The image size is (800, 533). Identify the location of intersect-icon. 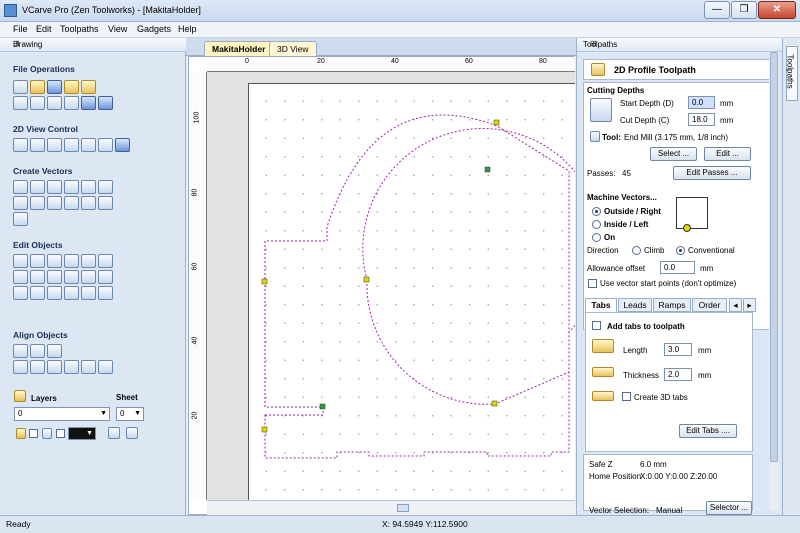
(54, 293).